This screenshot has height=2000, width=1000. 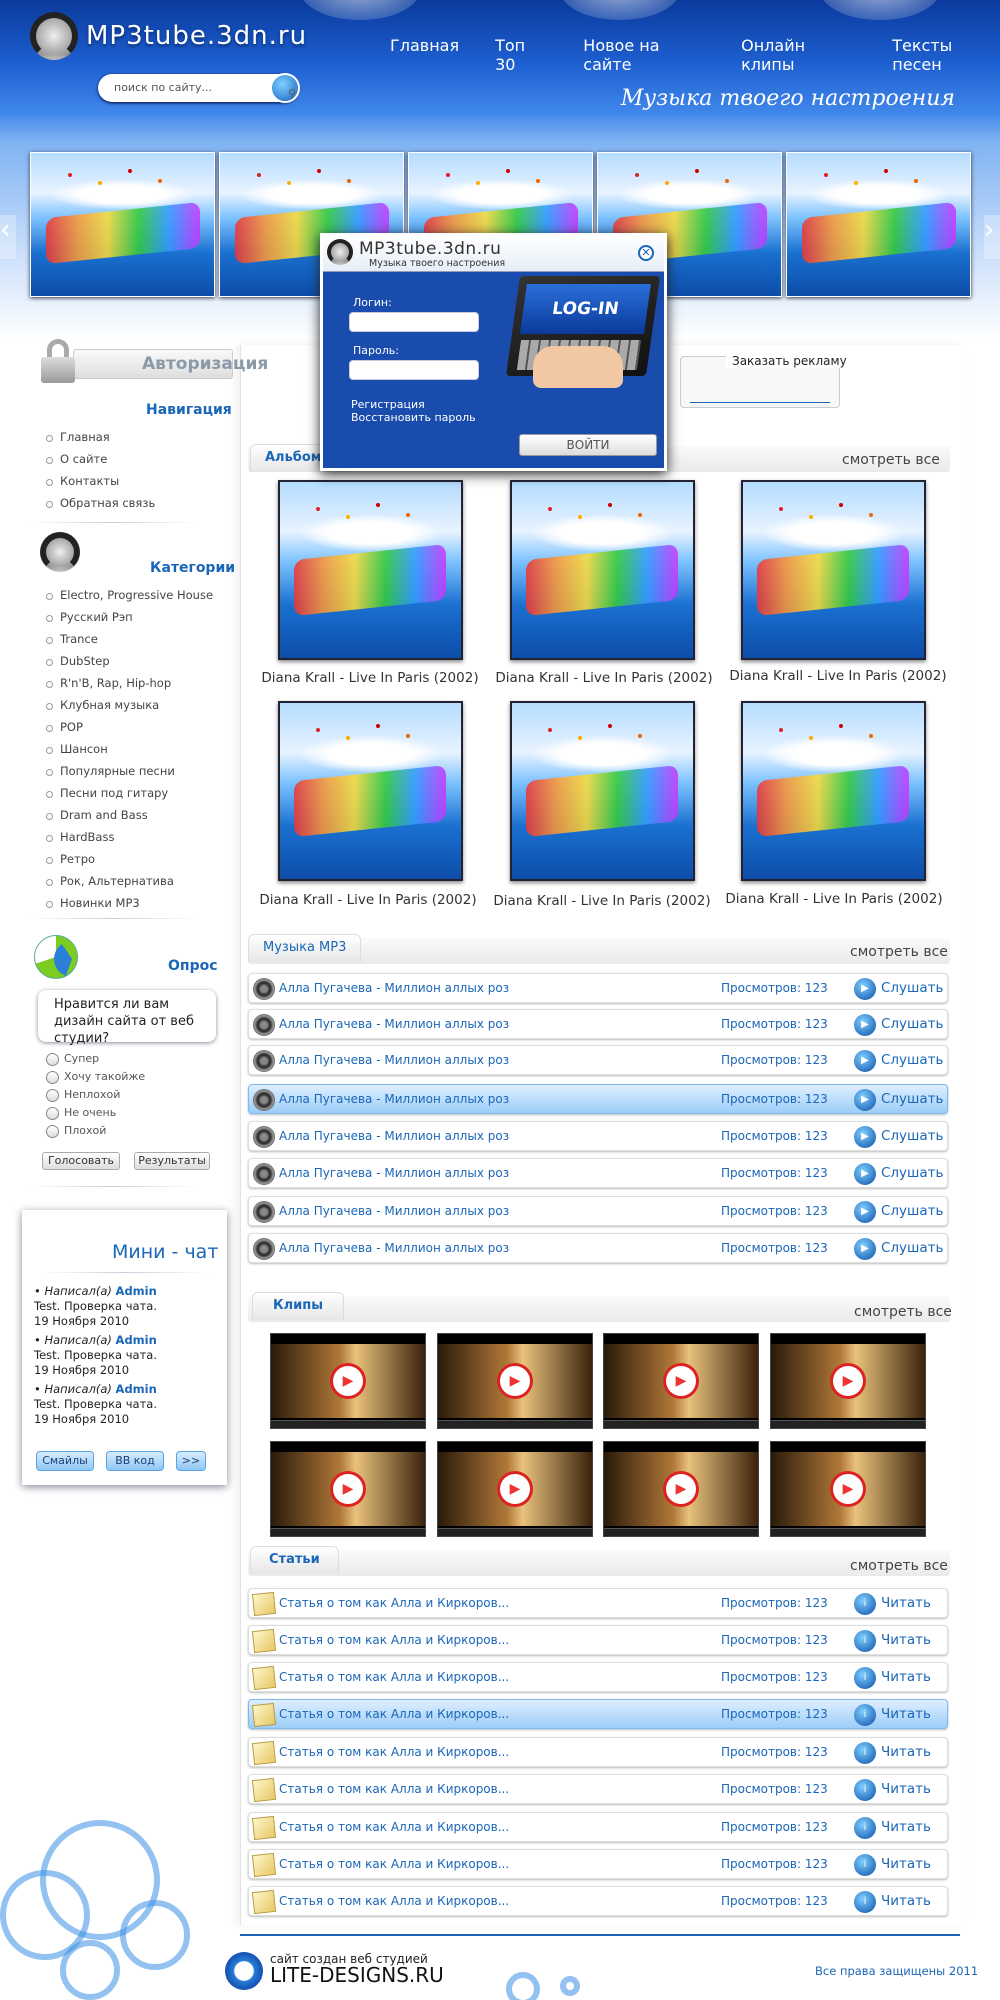 I want to click on category-item: Песни под гитару, so click(x=128, y=793).